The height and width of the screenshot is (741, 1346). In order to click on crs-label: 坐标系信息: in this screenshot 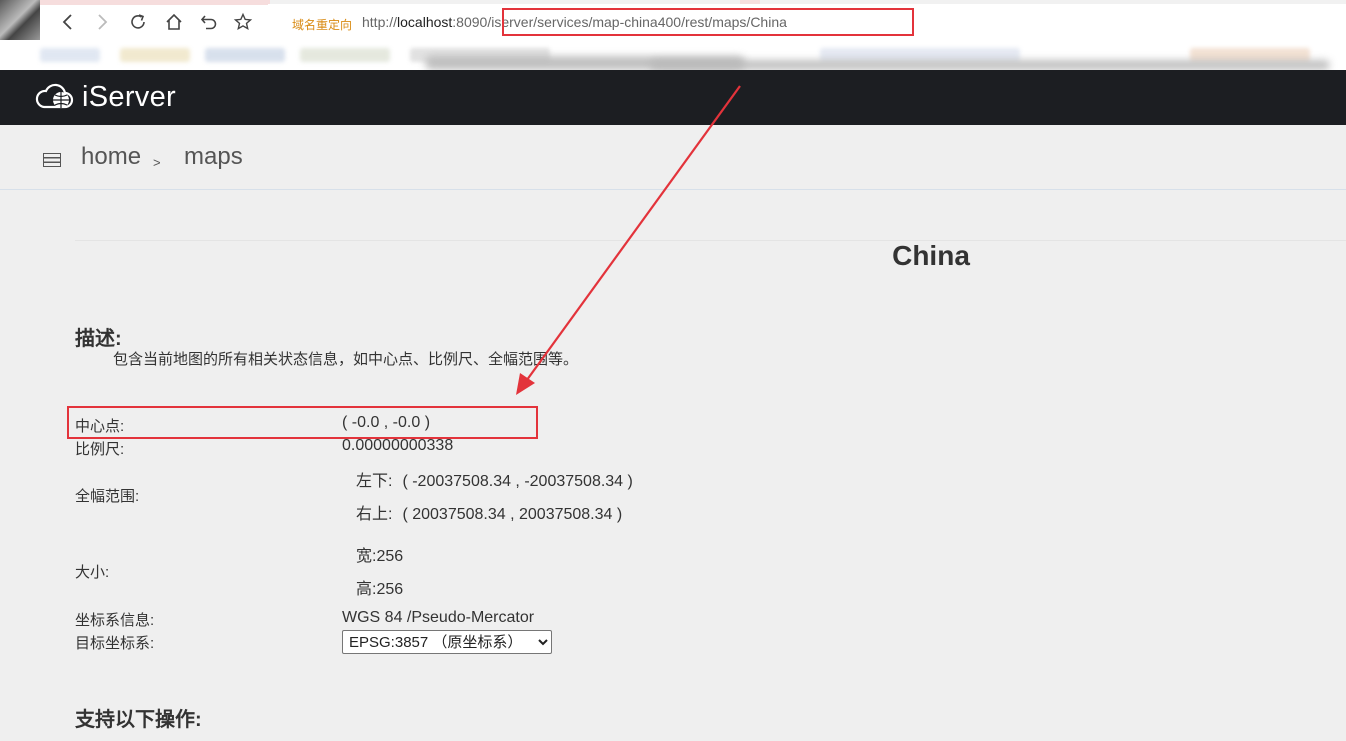, I will do `click(115, 620)`.